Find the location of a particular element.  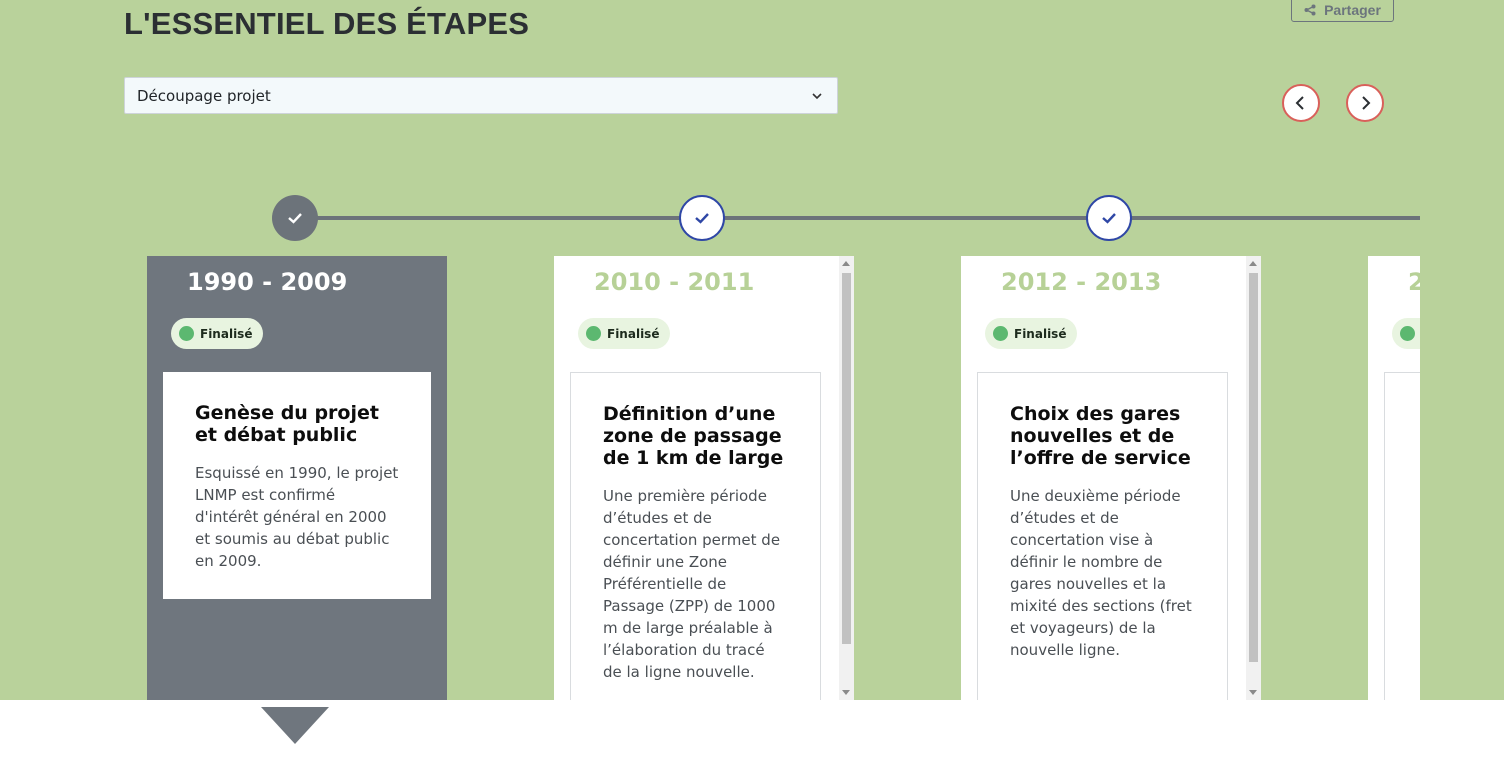

step-title: Genèse du projet et débat public is located at coordinates (287, 424).